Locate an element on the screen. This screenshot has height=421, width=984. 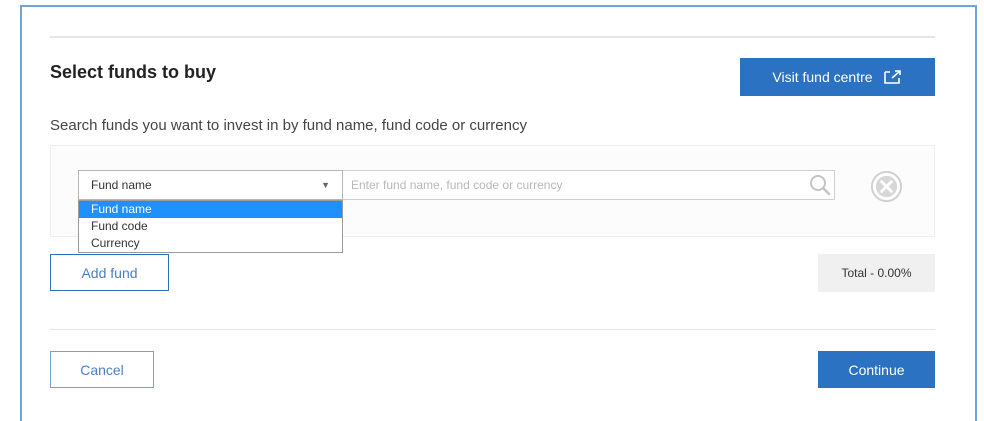
total-allocation-label: Total - 0.00% is located at coordinates (876, 273).